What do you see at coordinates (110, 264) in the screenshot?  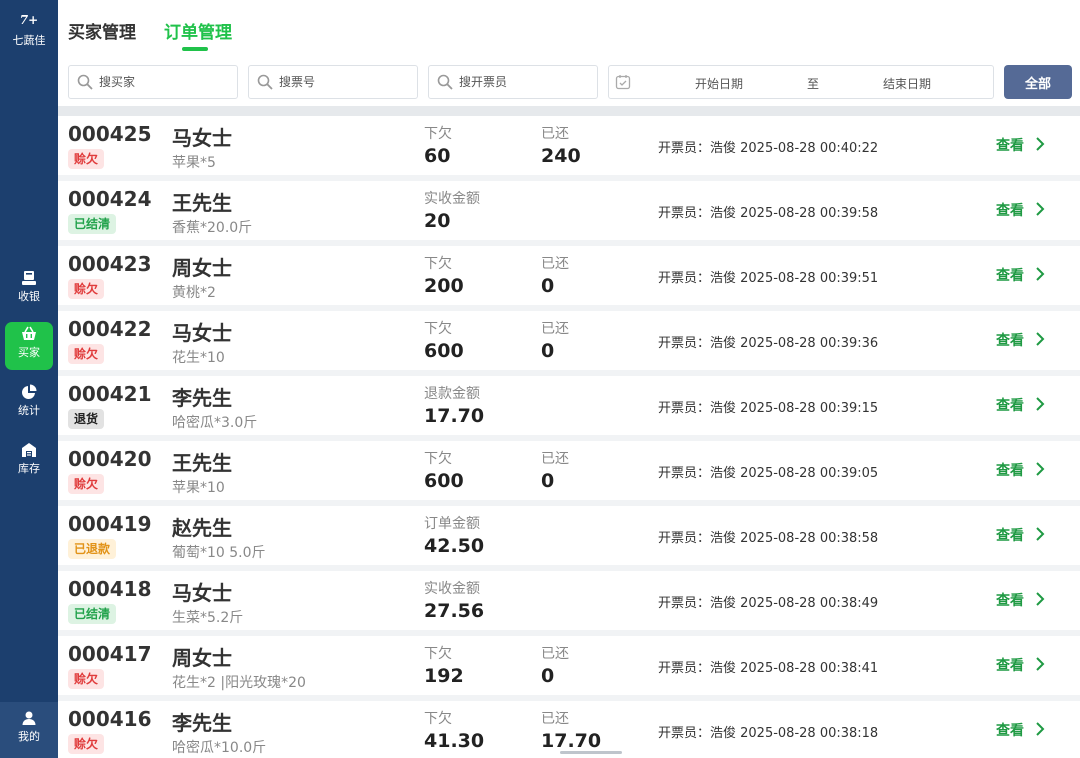 I see `order-id: 000423` at bounding box center [110, 264].